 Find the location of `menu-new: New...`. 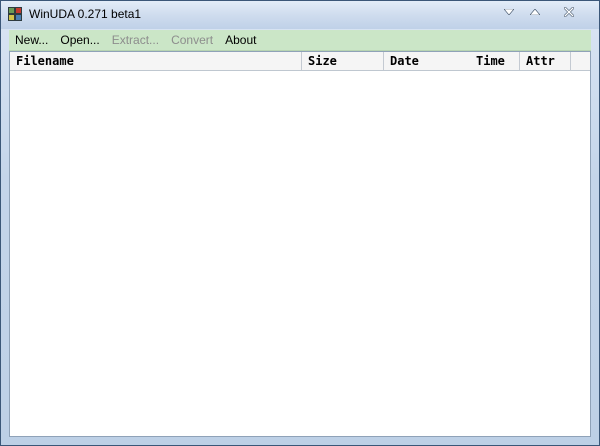

menu-new: New... is located at coordinates (31, 40).